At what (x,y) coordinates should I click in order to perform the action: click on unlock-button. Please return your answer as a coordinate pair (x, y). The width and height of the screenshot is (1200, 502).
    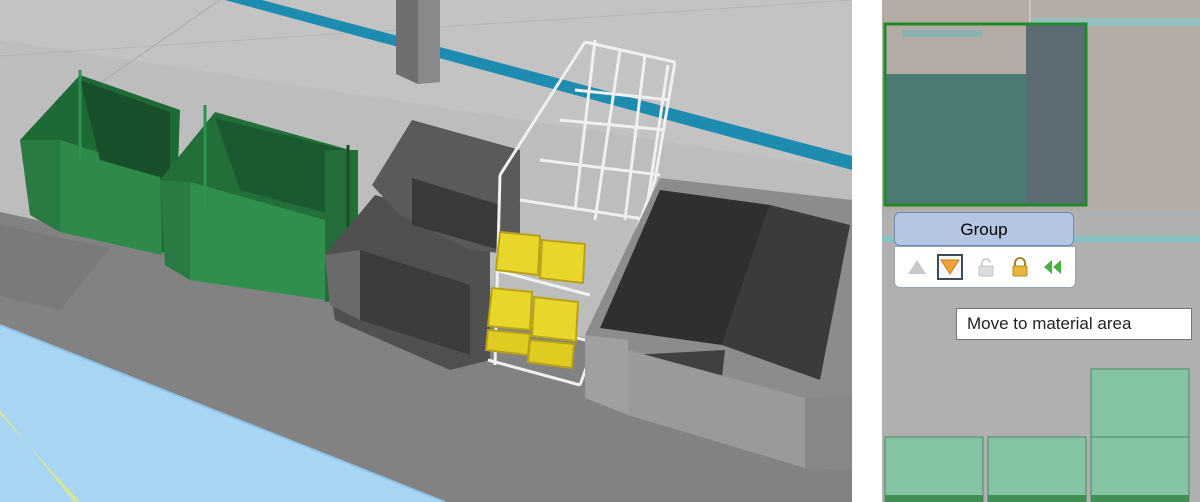
    Looking at the image, I should click on (986, 267).